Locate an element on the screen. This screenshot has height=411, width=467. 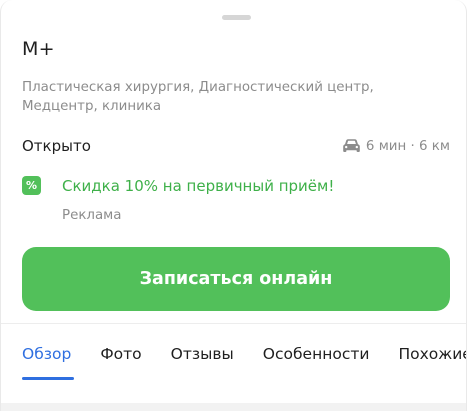
tab-photos: Фото is located at coordinates (120, 354).